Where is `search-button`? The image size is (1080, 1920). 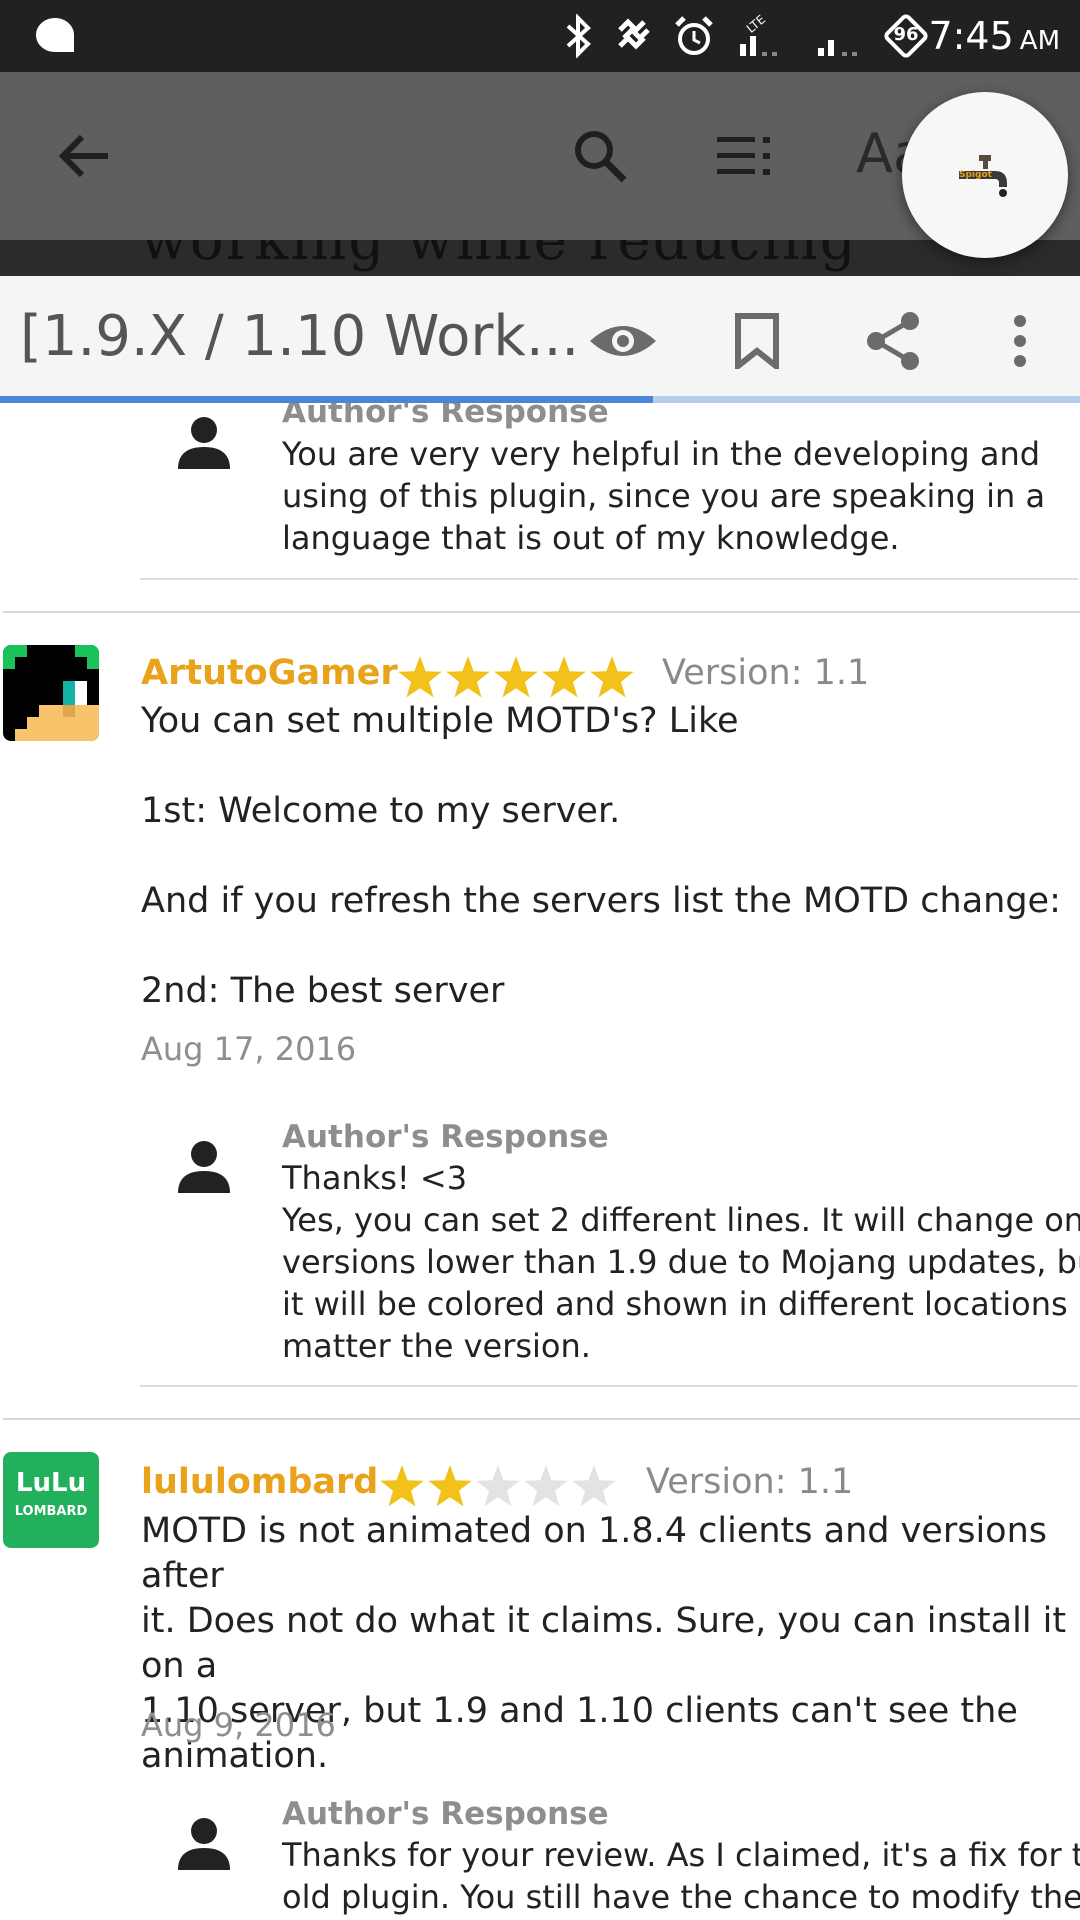
search-button is located at coordinates (600, 156).